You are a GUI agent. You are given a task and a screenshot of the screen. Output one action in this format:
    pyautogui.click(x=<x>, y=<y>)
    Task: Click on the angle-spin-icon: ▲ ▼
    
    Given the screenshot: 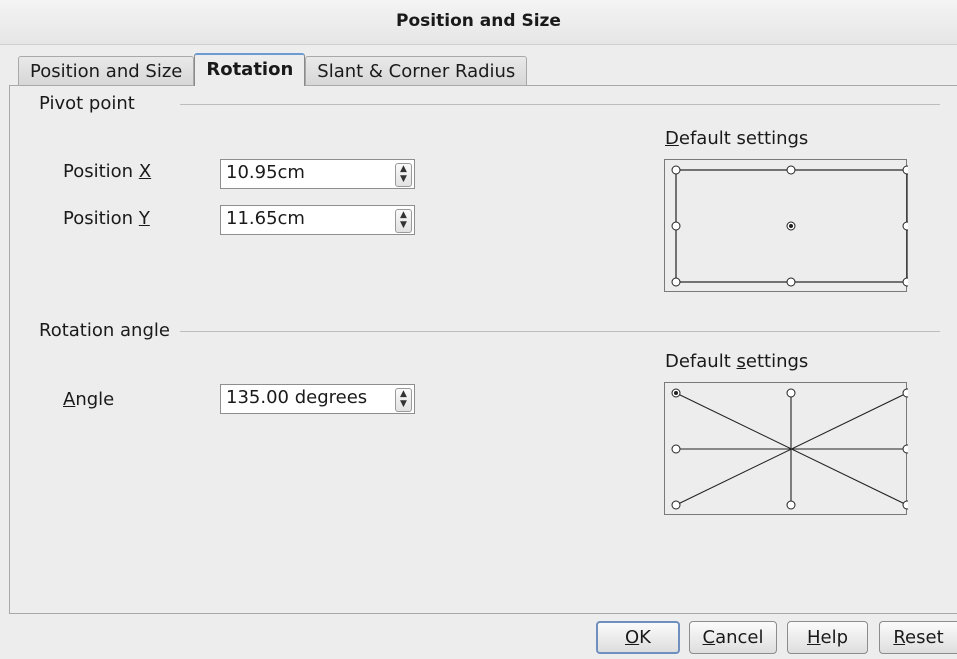 What is the action you would take?
    pyautogui.click(x=403, y=400)
    